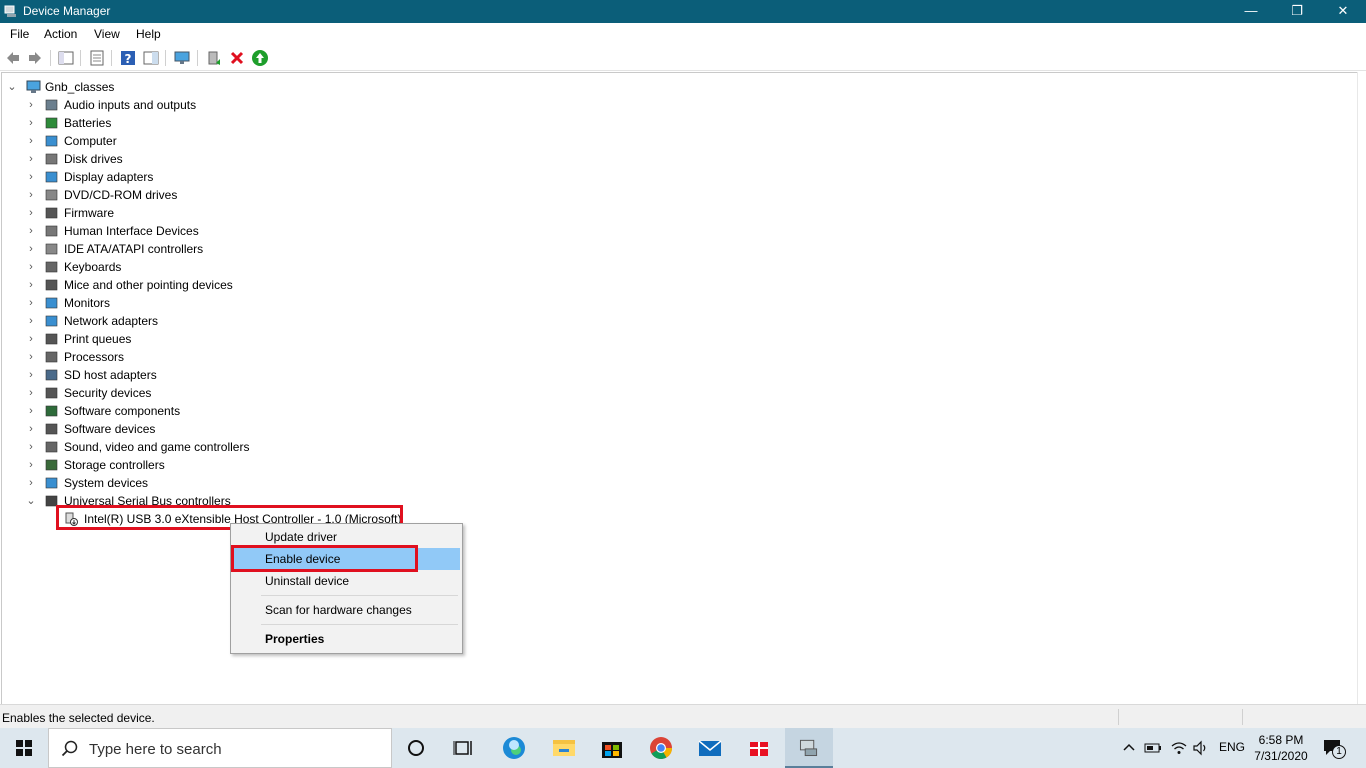 The width and height of the screenshot is (1366, 768). Describe the element at coordinates (346, 610) in the screenshot. I see `scan-hardware-menu-item: Scan for hardware changes` at that location.